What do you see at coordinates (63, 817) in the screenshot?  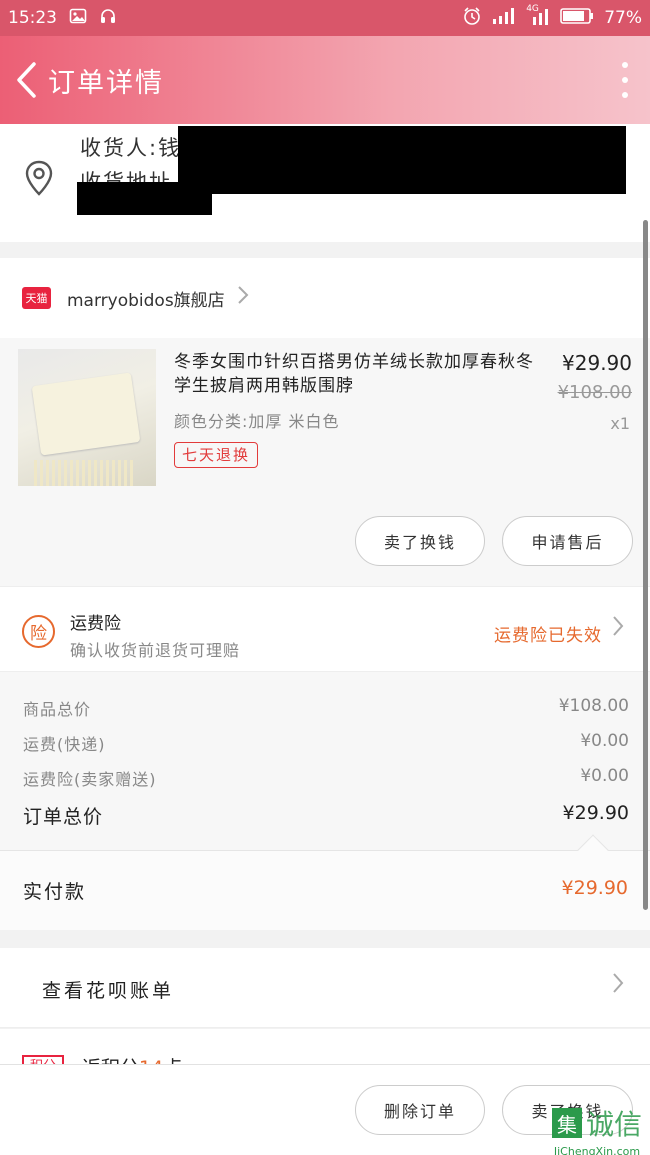 I see `order-total-label: 订单总价` at bounding box center [63, 817].